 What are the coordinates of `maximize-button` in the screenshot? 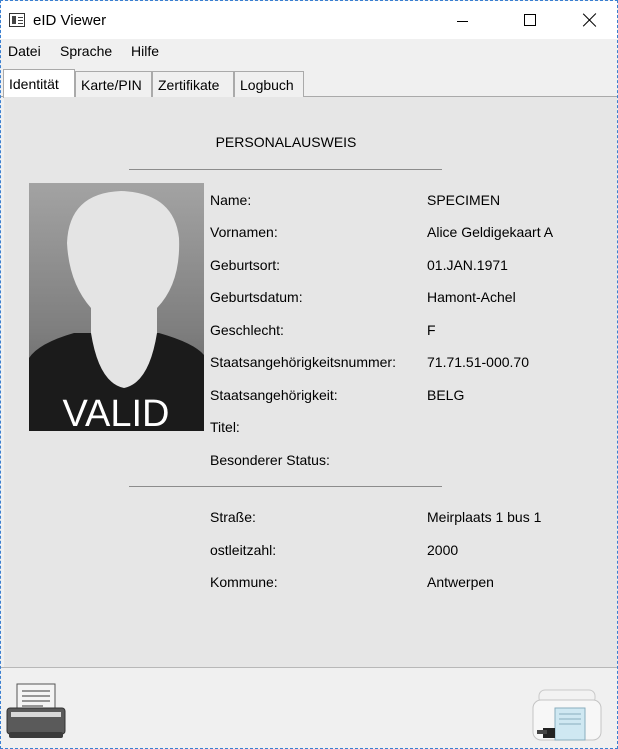 It's located at (530, 20).